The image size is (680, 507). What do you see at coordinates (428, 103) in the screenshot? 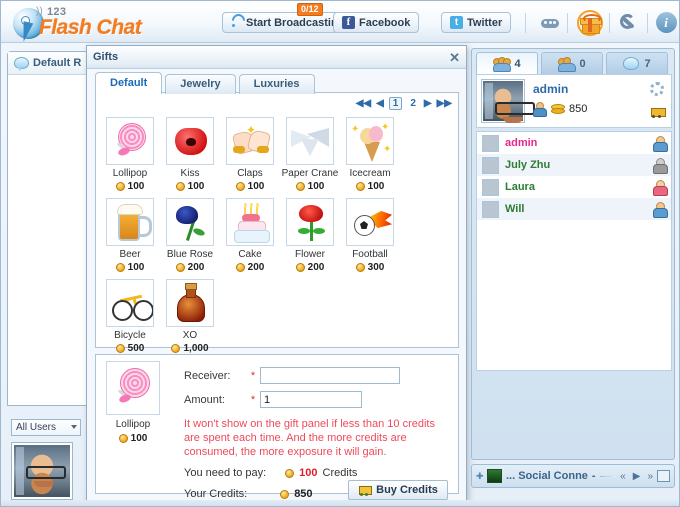
I see `page-next-button: ▶` at bounding box center [428, 103].